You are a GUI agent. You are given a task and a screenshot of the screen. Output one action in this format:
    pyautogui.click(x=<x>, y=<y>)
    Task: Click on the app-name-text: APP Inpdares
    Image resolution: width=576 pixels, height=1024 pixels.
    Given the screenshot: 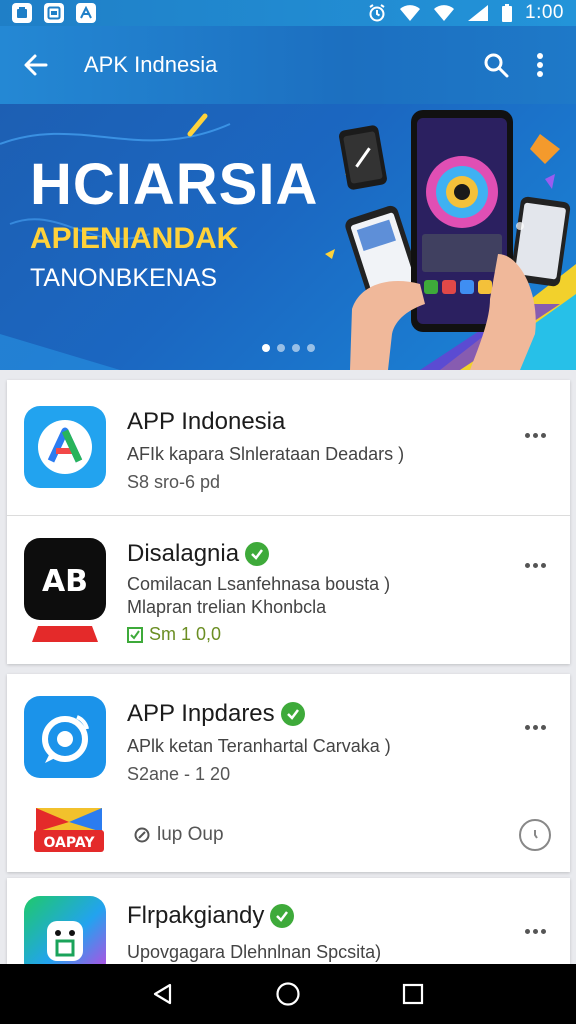 What is the action you would take?
    pyautogui.click(x=201, y=713)
    